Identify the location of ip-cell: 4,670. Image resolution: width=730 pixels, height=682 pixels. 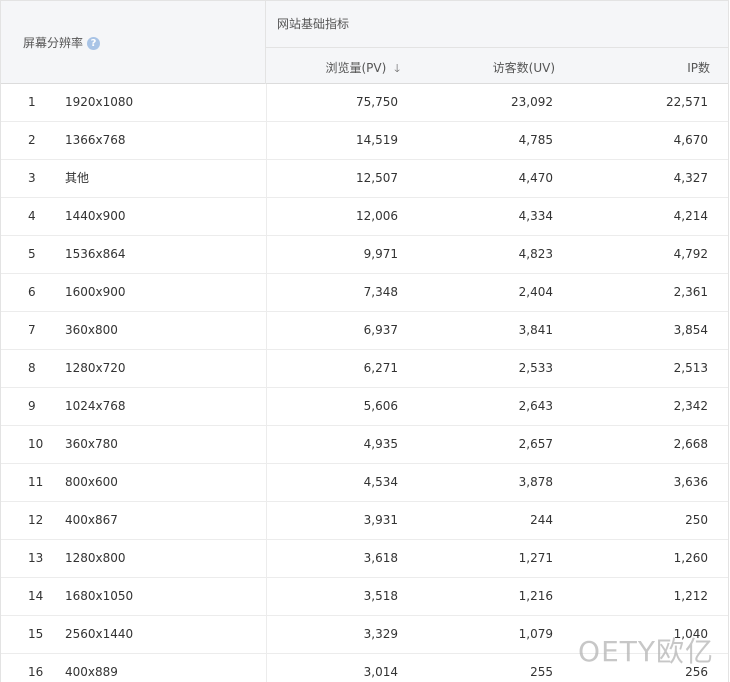
(690, 140).